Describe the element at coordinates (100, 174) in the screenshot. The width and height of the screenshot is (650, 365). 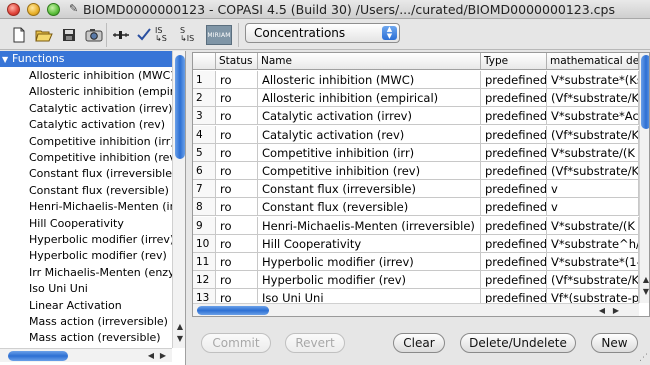
I see `tree-item-function: Constant flux (irreversible)` at that location.